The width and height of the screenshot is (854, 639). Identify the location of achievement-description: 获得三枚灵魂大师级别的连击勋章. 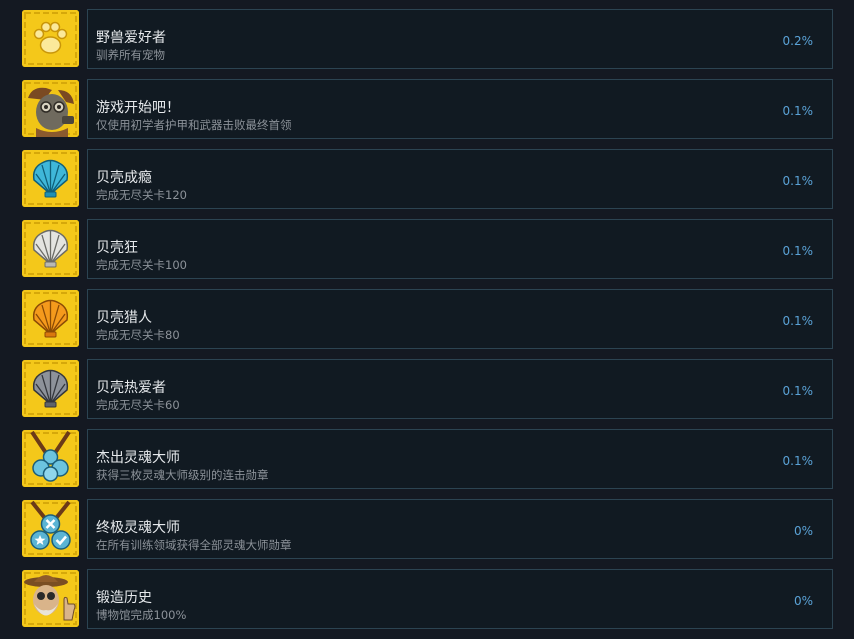
(182, 475).